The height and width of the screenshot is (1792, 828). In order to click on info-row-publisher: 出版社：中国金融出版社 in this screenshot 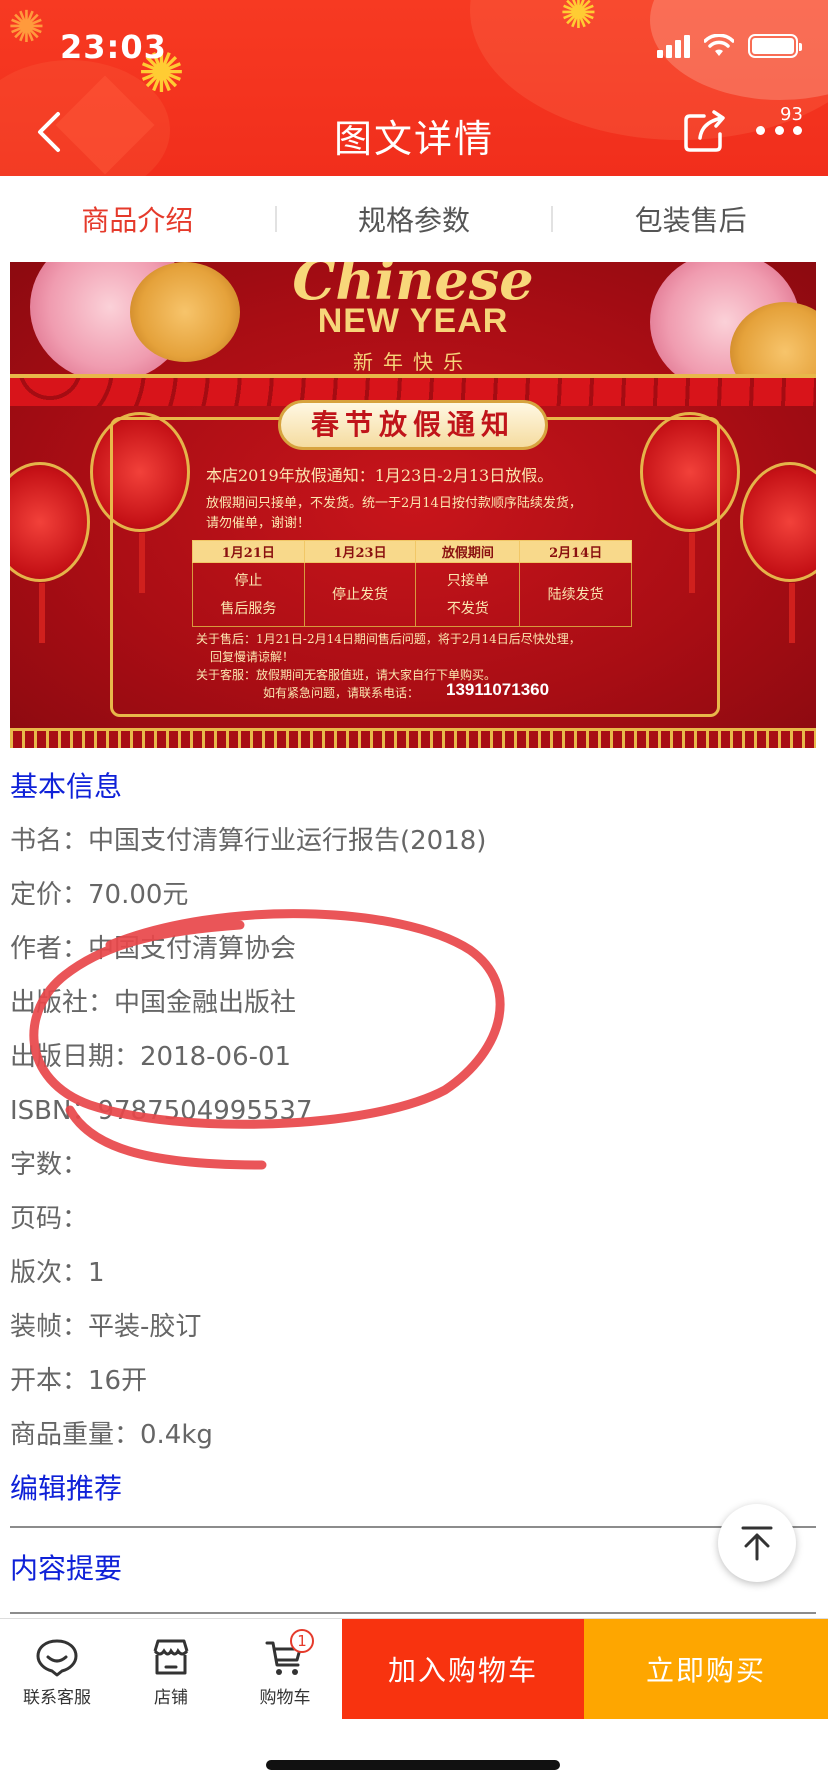, I will do `click(153, 1003)`.